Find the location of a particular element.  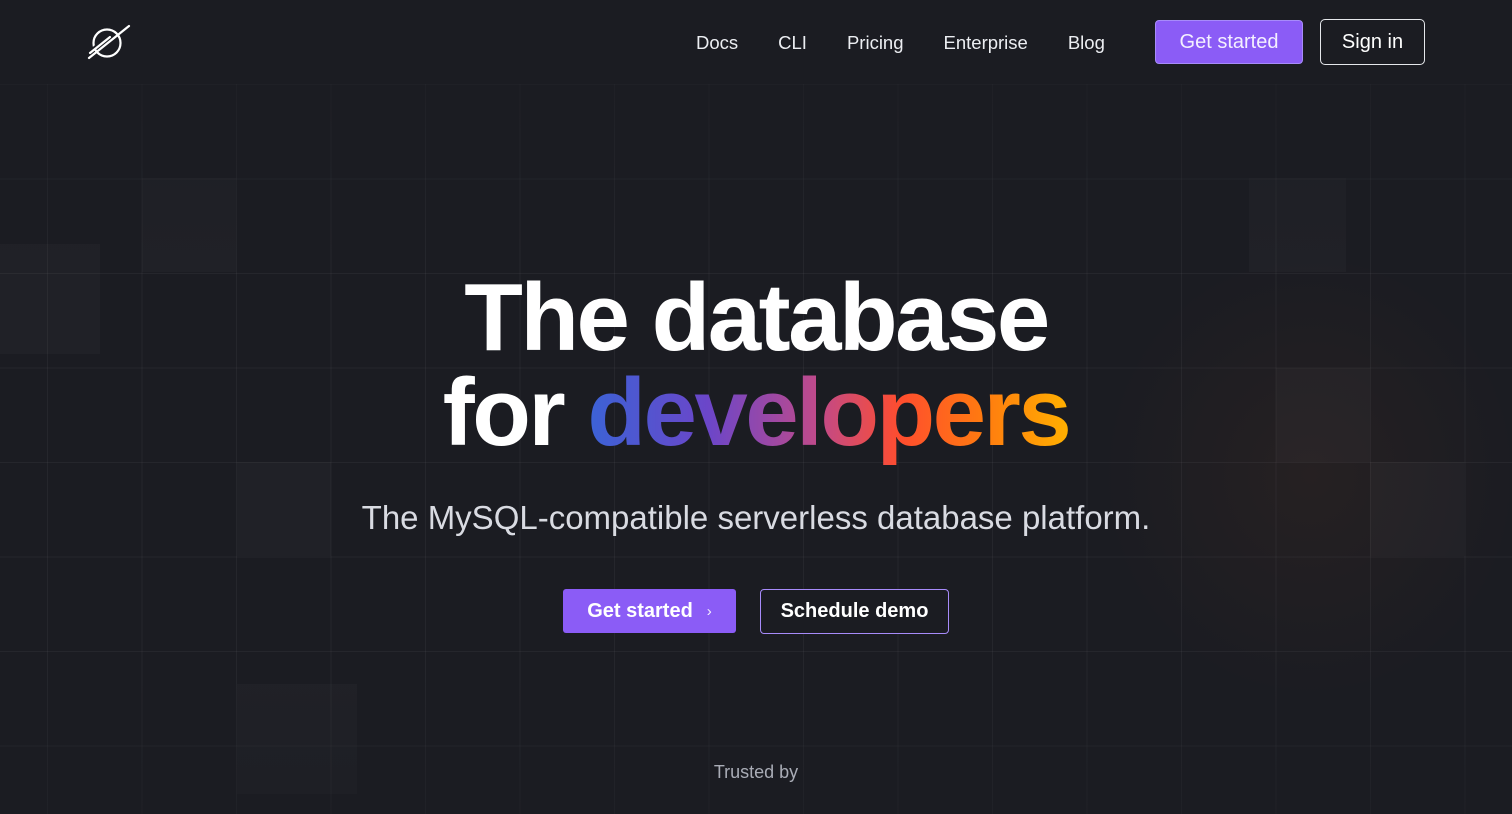

logo-icon is located at coordinates (109, 42).